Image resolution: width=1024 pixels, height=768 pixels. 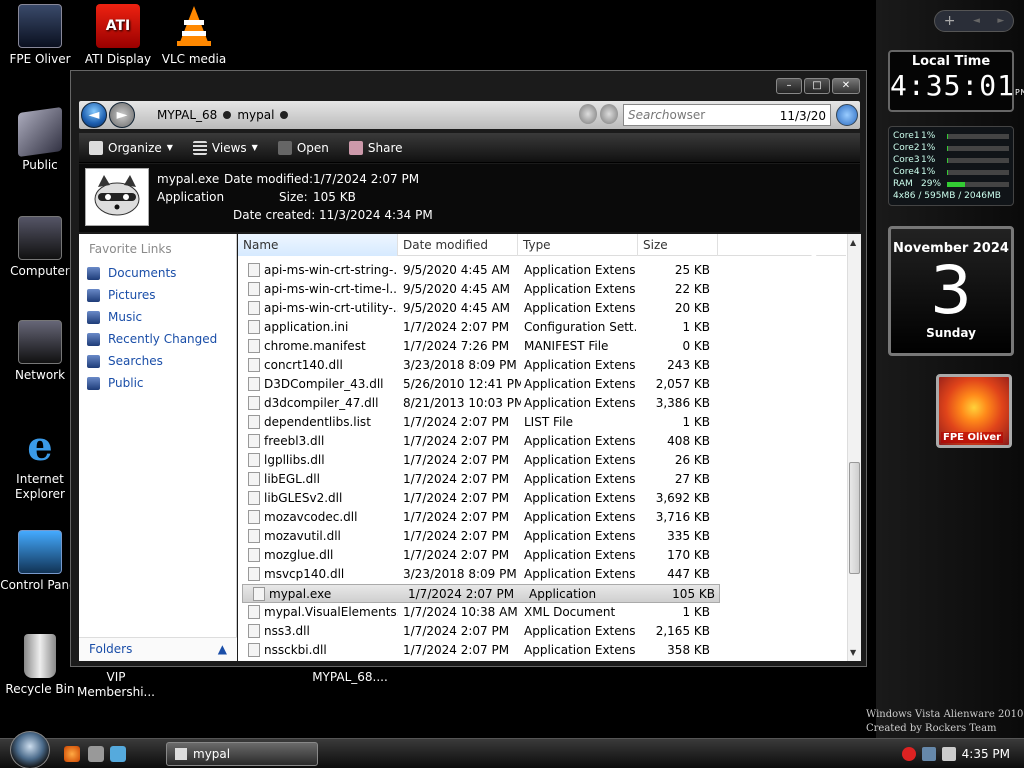 What do you see at coordinates (847, 115) in the screenshot?
I see `search-button` at bounding box center [847, 115].